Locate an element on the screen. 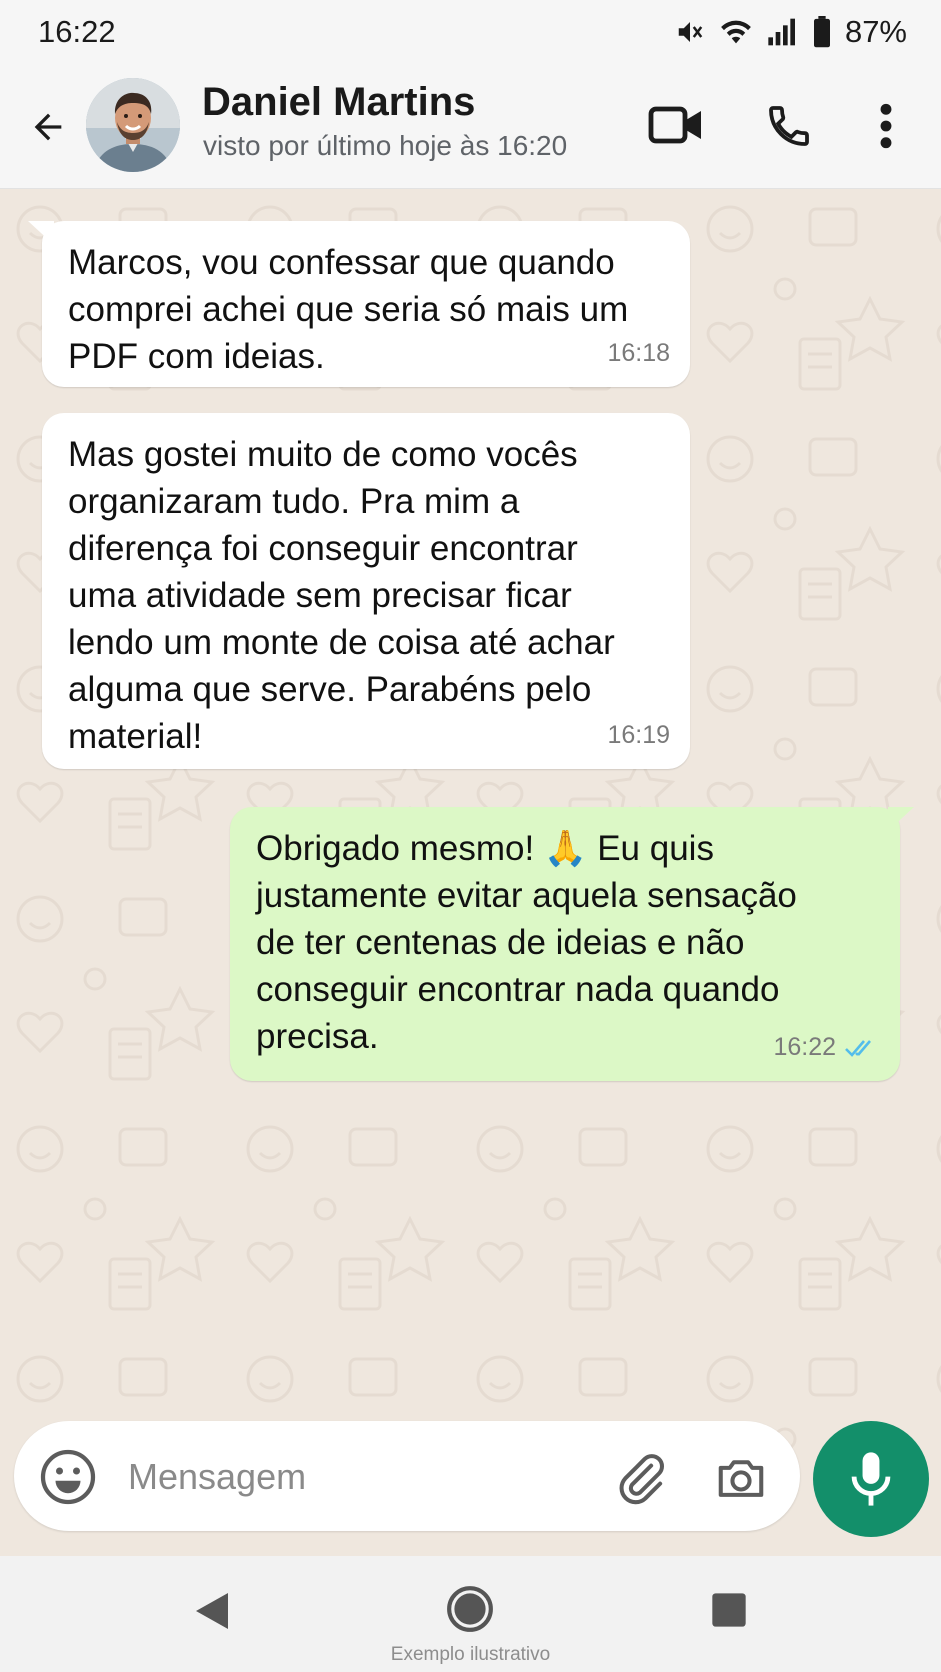  square-recents-icon is located at coordinates (729, 1610).